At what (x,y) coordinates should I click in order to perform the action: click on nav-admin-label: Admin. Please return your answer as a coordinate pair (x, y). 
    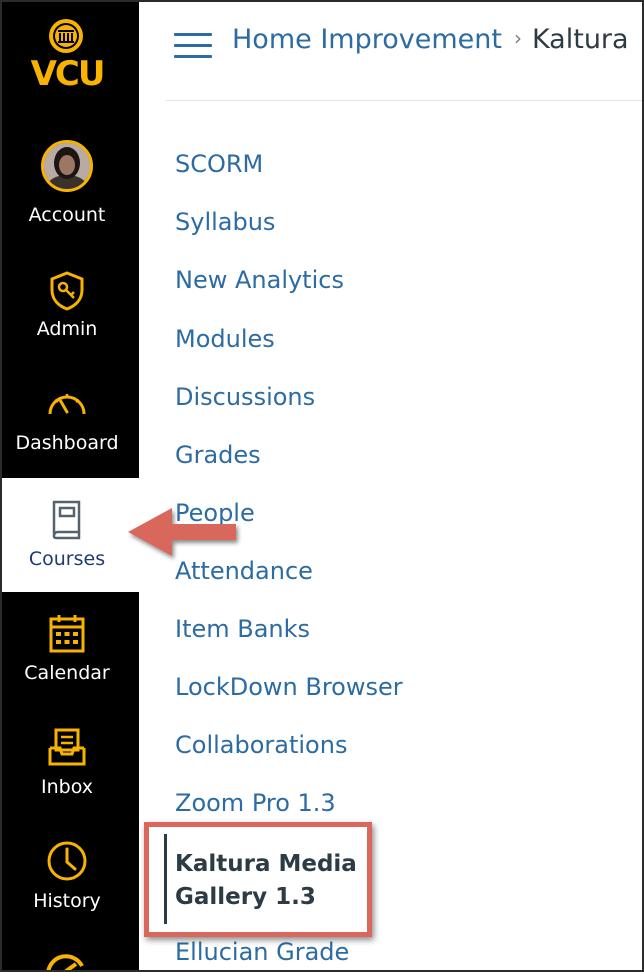
    Looking at the image, I should click on (67, 329).